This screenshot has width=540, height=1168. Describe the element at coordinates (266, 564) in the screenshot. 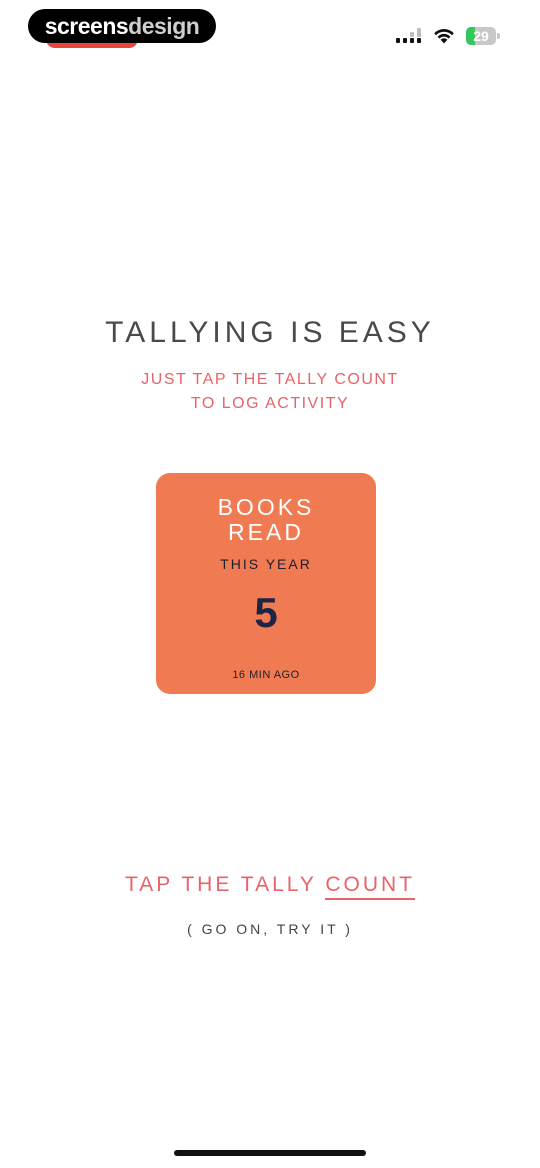

I see `tally-card-period: THIS YEAR` at that location.